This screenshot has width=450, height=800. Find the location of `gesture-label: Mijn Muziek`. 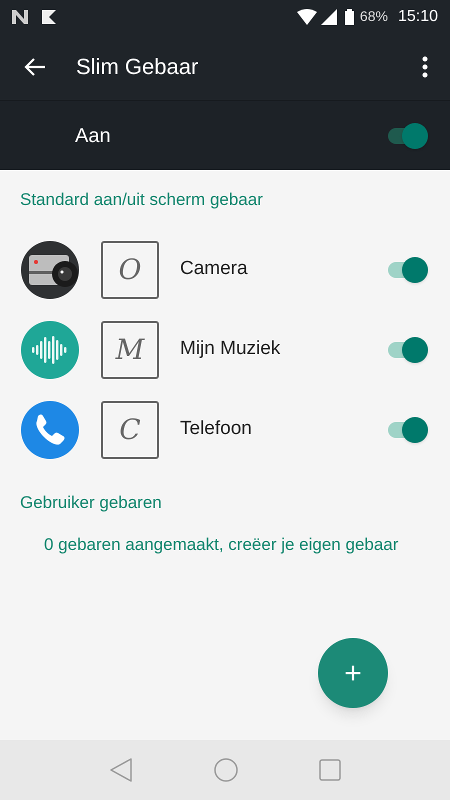

gesture-label: Mijn Muziek is located at coordinates (231, 349).